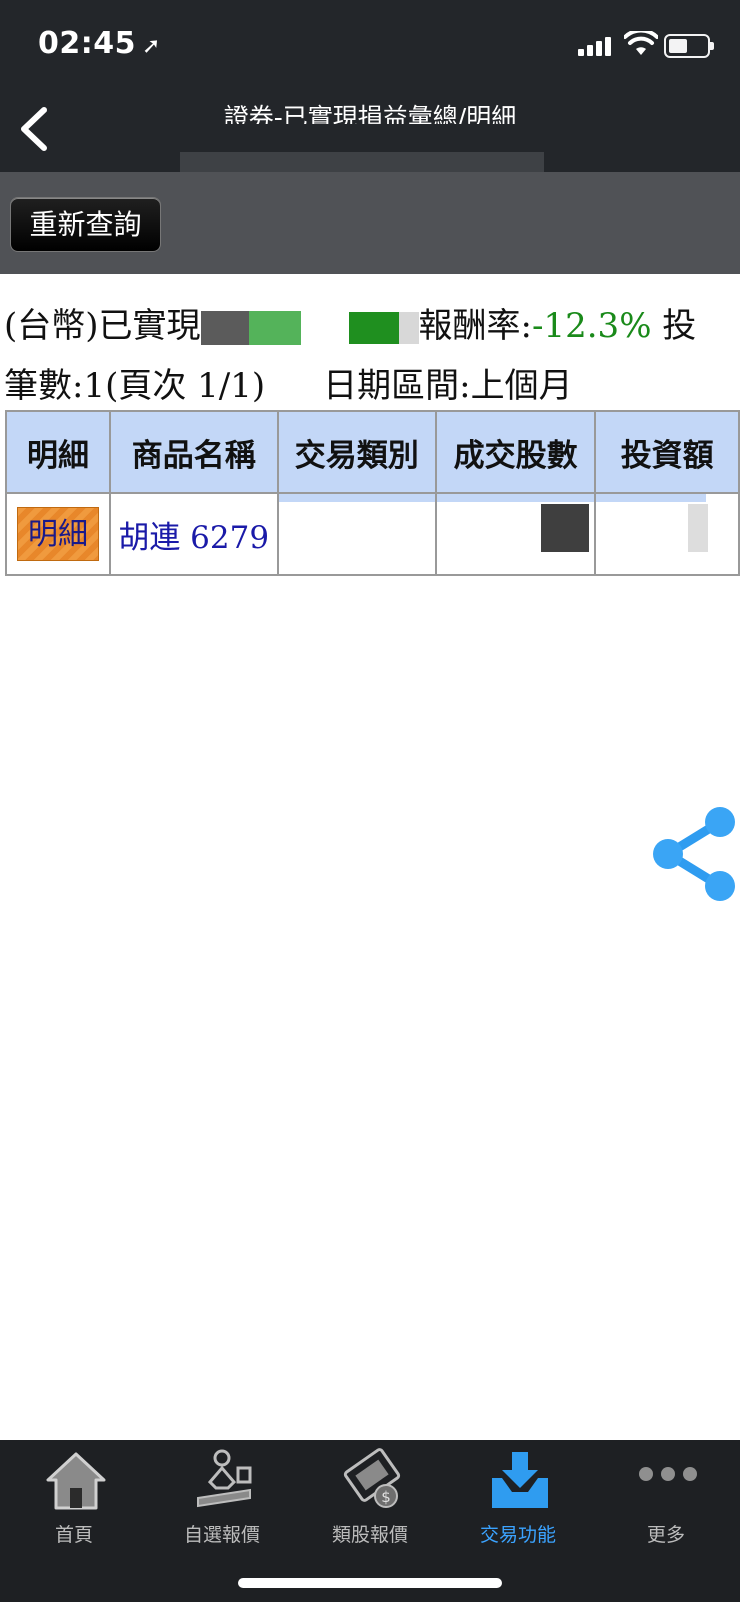 The image size is (740, 1602). Describe the element at coordinates (517, 1535) in the screenshot. I see `tab-label: 交易功能` at that location.